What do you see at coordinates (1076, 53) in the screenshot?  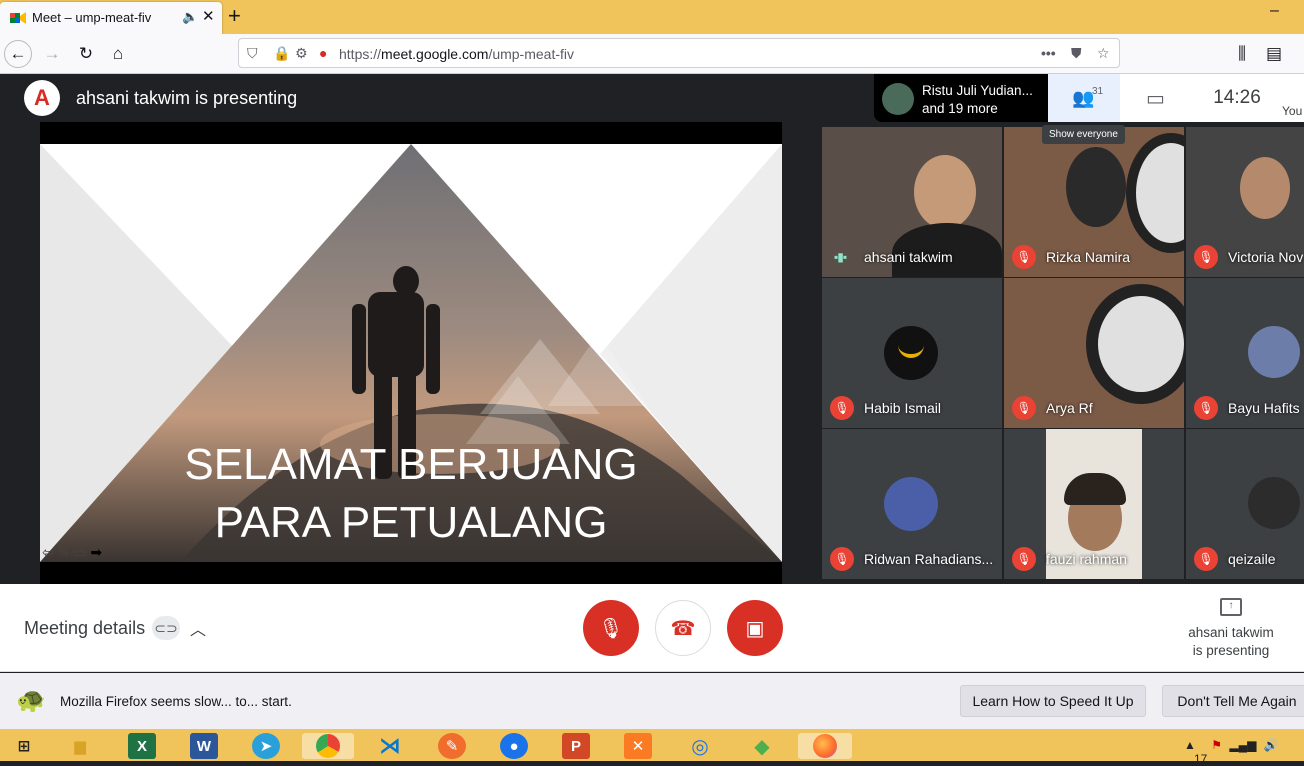 I see `pocket-icon: ⛊` at bounding box center [1076, 53].